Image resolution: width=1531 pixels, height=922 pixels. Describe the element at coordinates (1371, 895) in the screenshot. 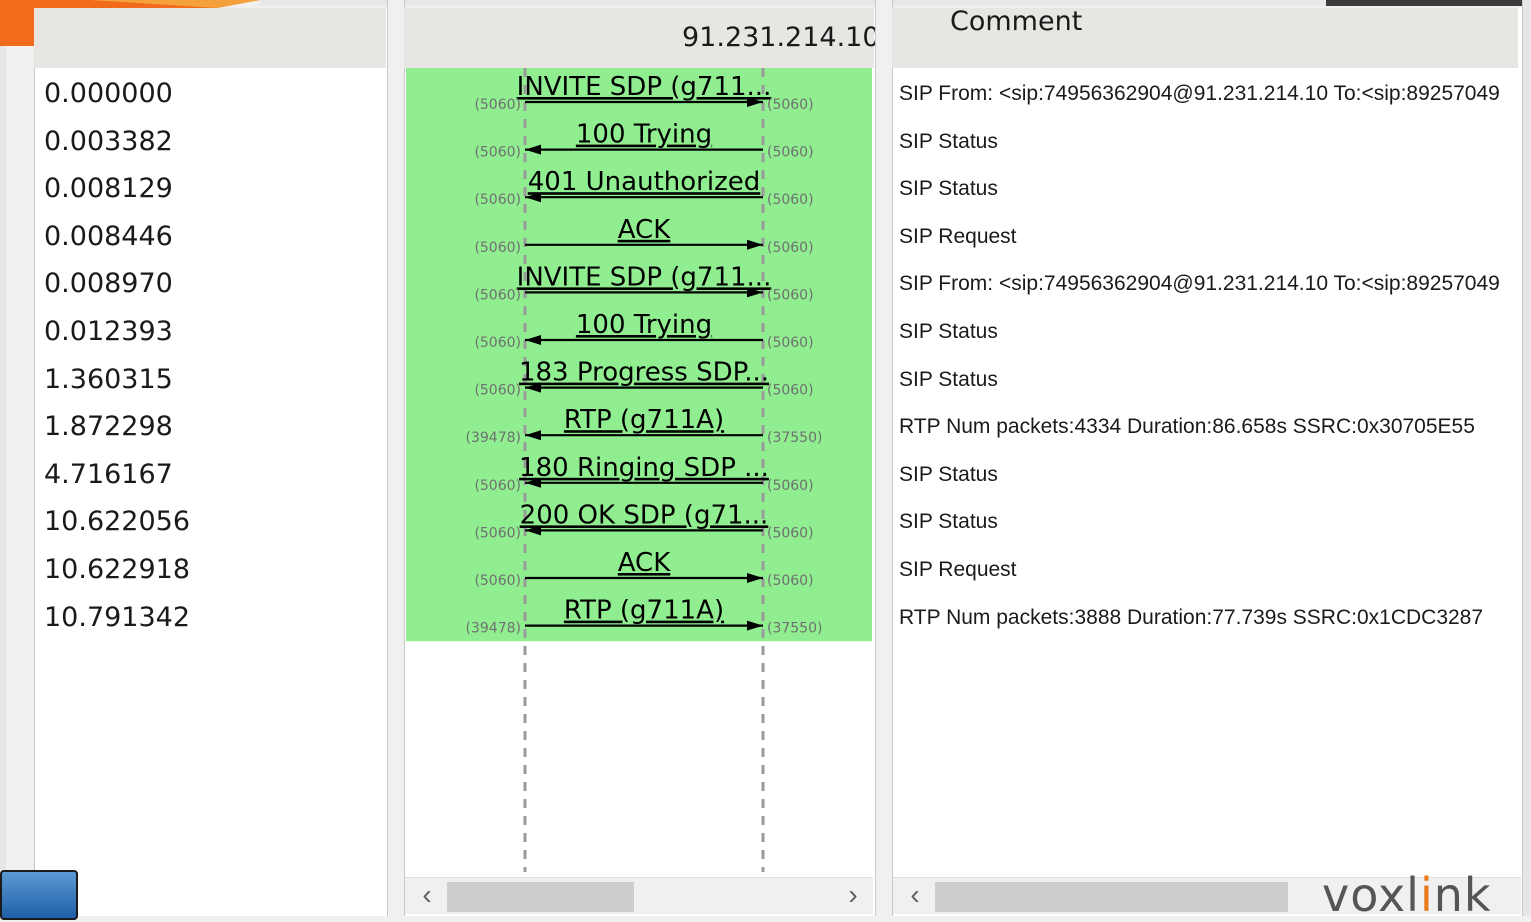

I see `logo-text-main: voxl` at that location.